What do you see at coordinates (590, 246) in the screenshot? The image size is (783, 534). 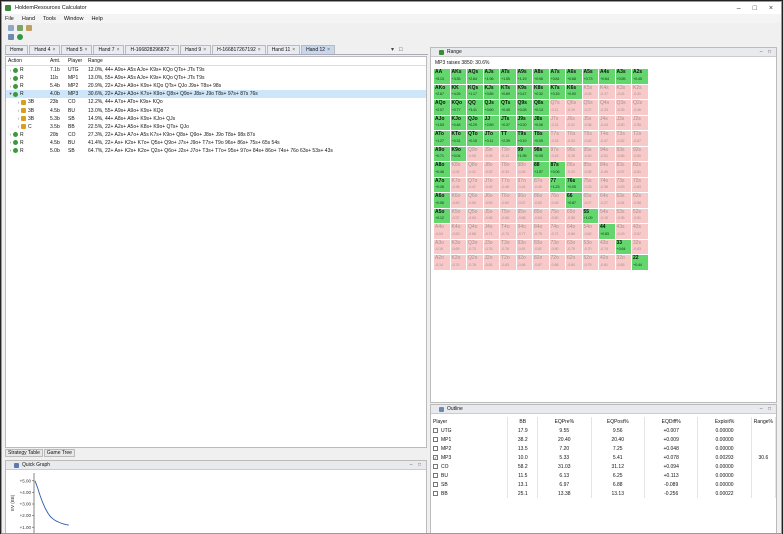 I see `range-cell-53o: 53o -0.70` at bounding box center [590, 246].